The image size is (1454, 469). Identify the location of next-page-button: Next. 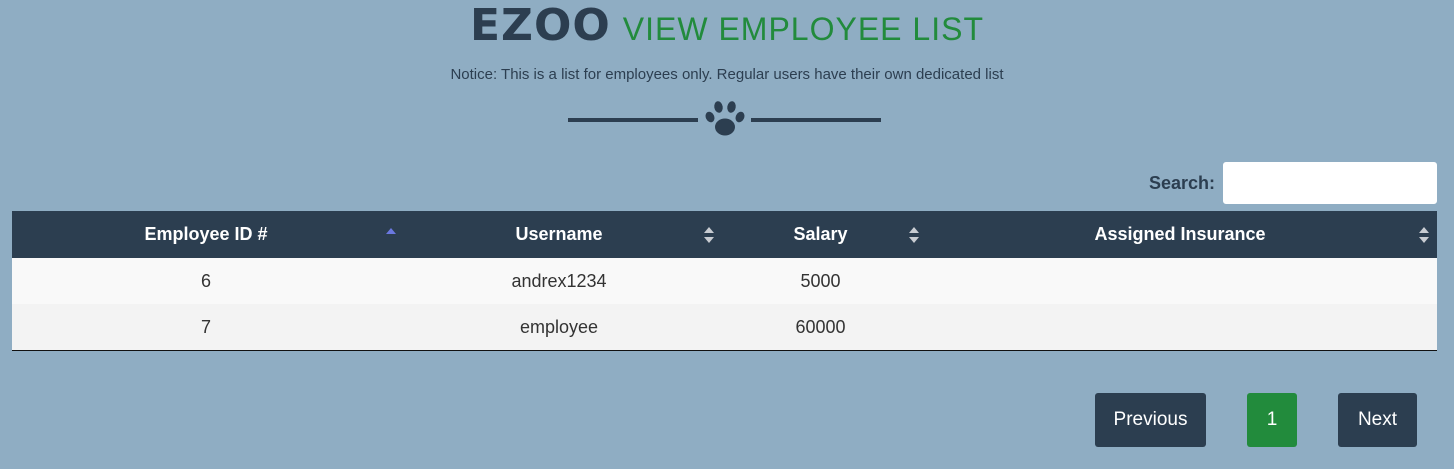
(1377, 420).